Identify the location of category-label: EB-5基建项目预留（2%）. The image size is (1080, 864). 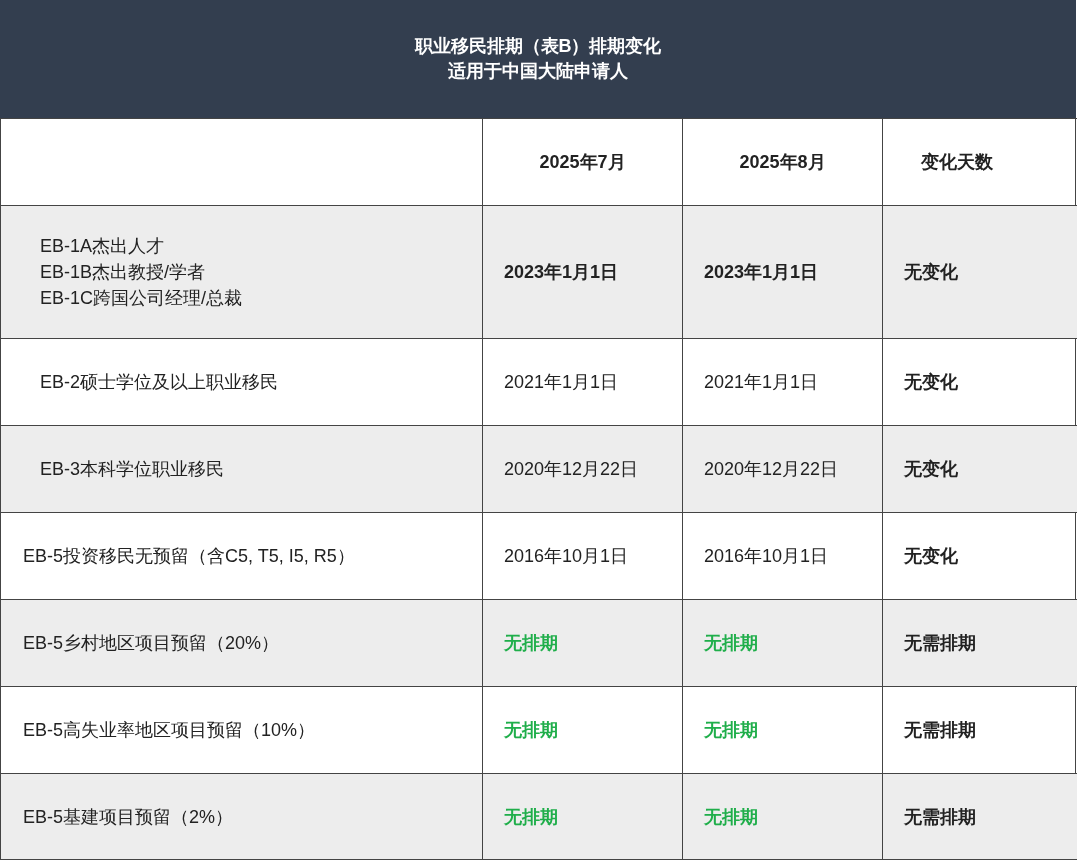
(128, 817).